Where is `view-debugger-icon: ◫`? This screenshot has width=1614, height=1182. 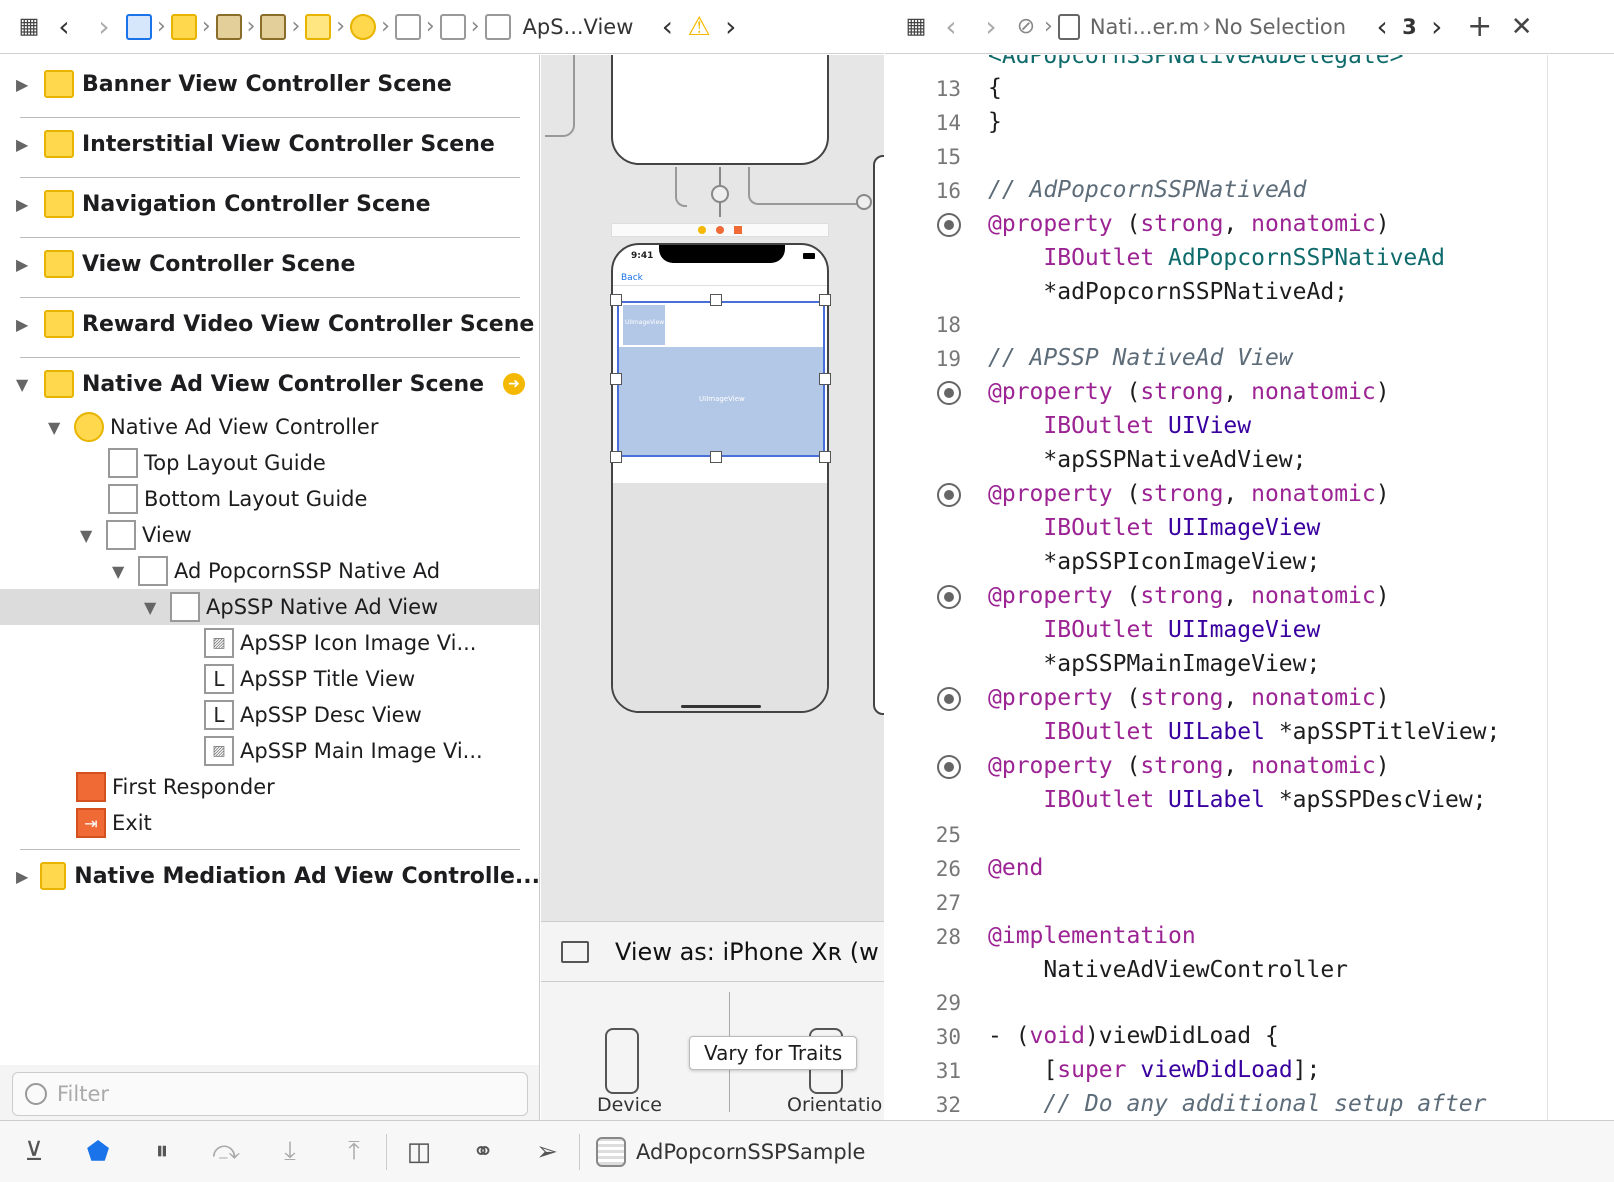 view-debugger-icon: ◫ is located at coordinates (419, 1151).